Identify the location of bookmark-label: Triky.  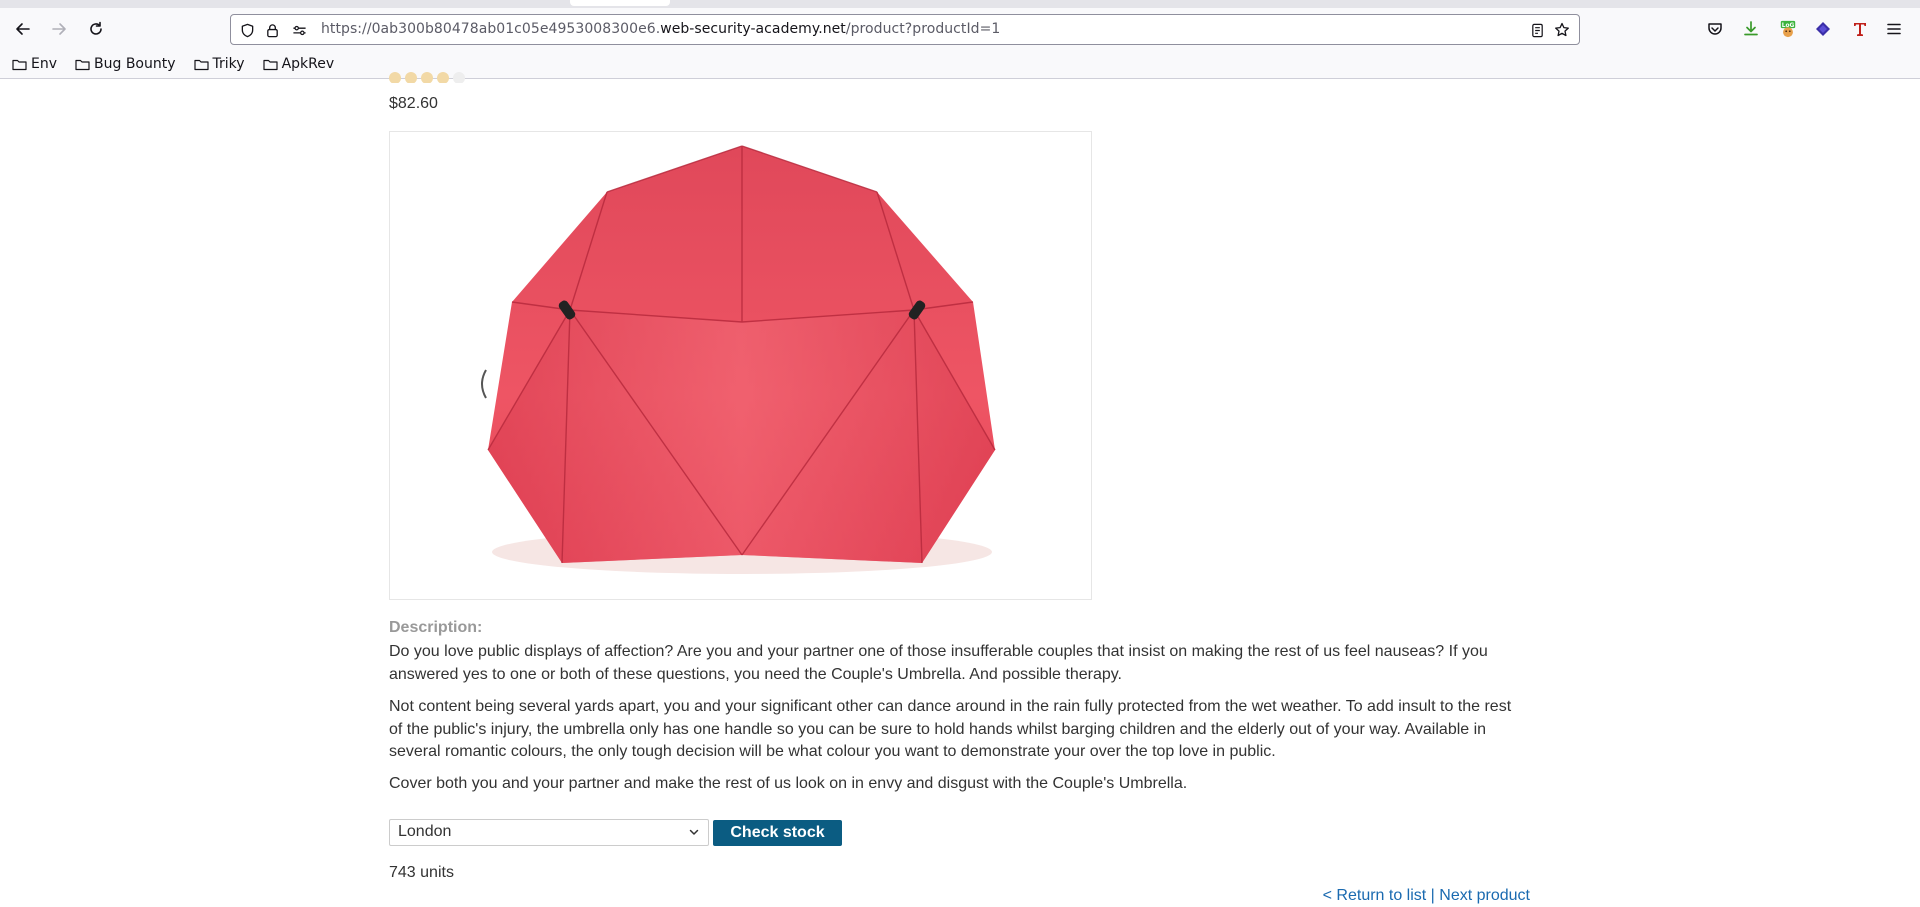
(228, 64).